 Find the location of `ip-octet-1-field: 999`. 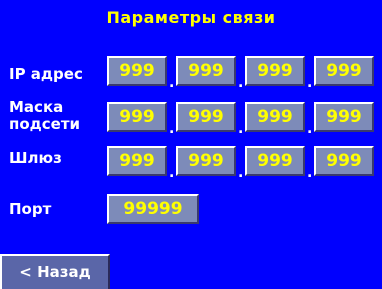

ip-octet-1-field: 999 is located at coordinates (137, 71).